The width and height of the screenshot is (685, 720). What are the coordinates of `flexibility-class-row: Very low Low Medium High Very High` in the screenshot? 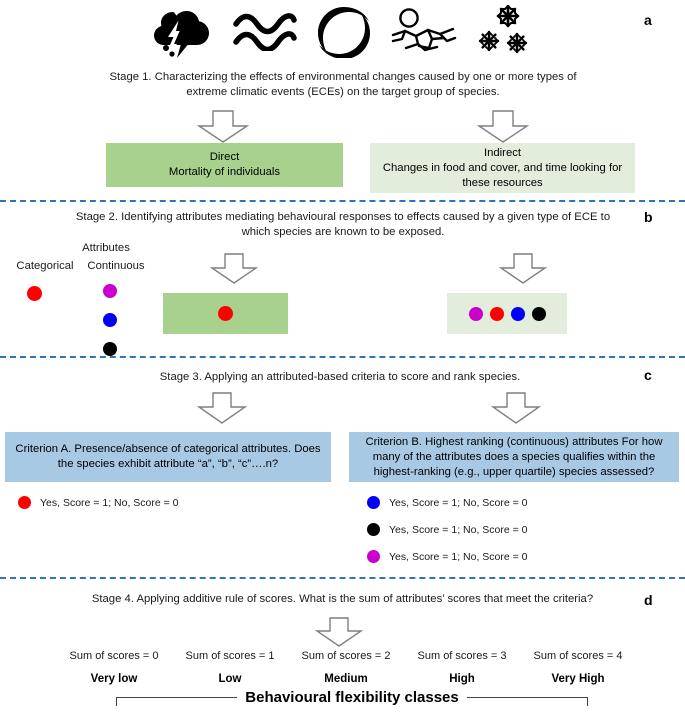 It's located at (346, 679).